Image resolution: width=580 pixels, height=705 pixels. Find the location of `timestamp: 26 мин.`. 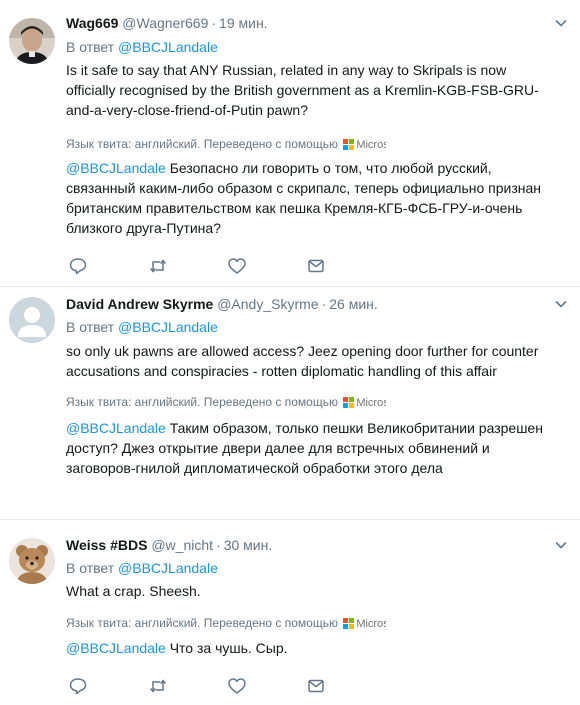

timestamp: 26 мин. is located at coordinates (353, 304).